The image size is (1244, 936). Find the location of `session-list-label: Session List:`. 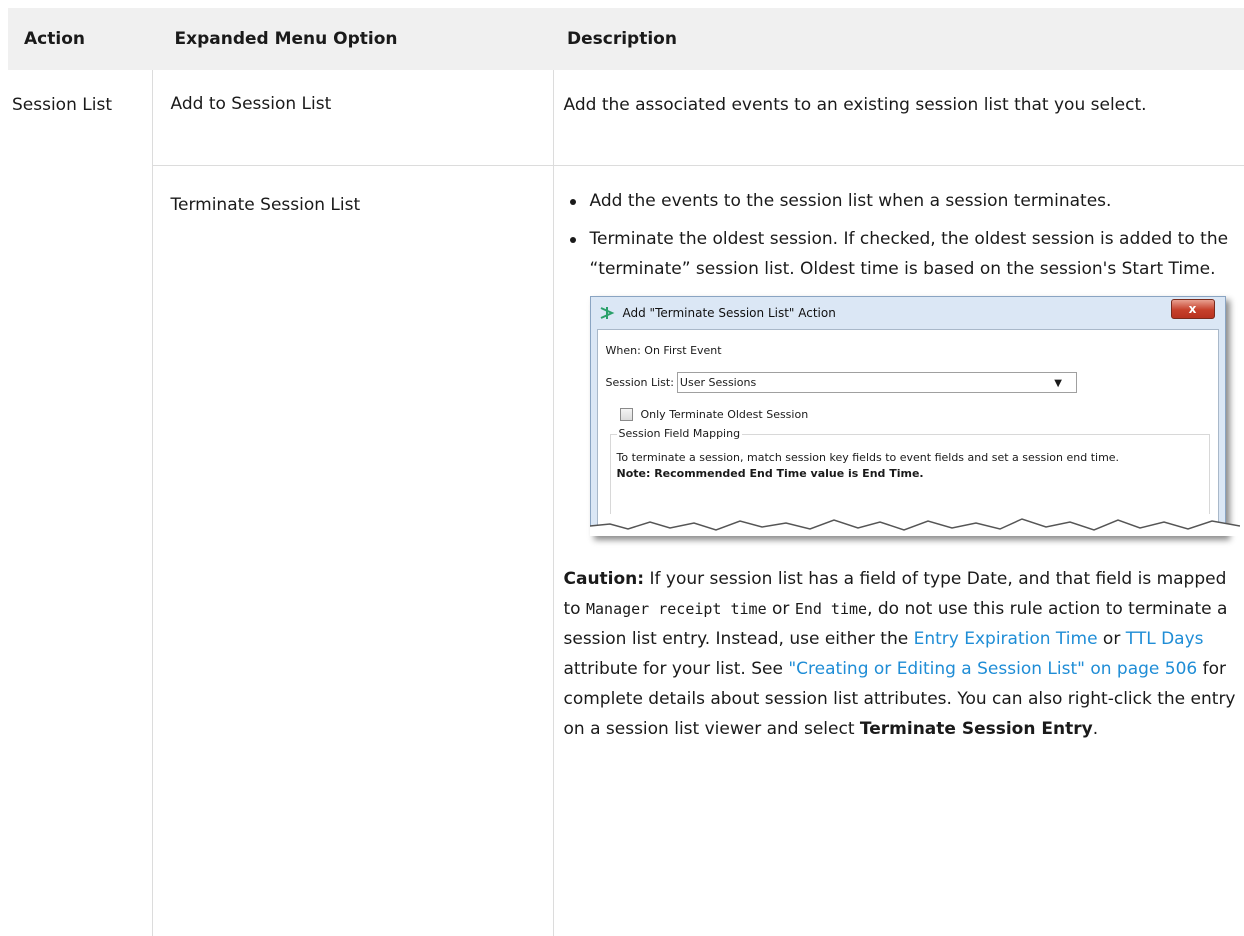

session-list-label: Session List: is located at coordinates (639, 382).